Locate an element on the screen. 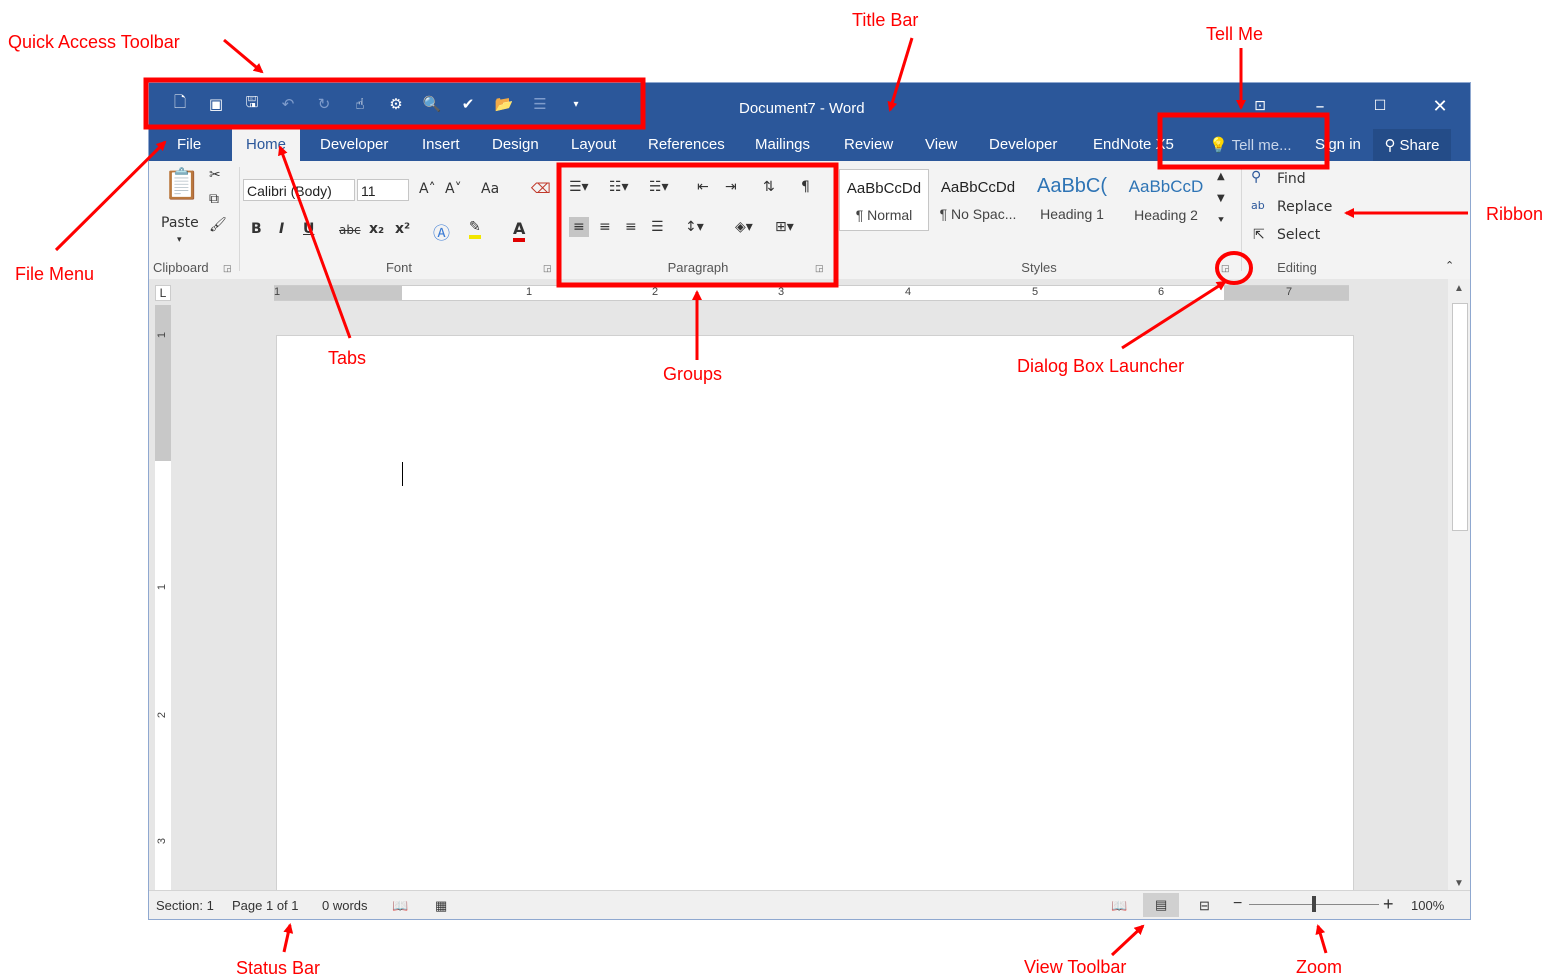 Image resolution: width=1564 pixels, height=980 pixels. tab-developer: Developer is located at coordinates (354, 145).